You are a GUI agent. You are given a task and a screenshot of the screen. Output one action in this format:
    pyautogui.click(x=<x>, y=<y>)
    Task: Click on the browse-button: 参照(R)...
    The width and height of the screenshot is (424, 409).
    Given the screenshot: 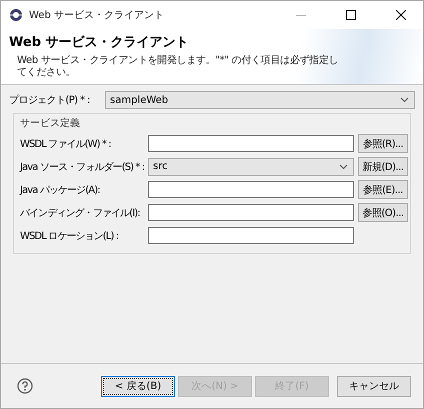 What is the action you would take?
    pyautogui.click(x=383, y=143)
    